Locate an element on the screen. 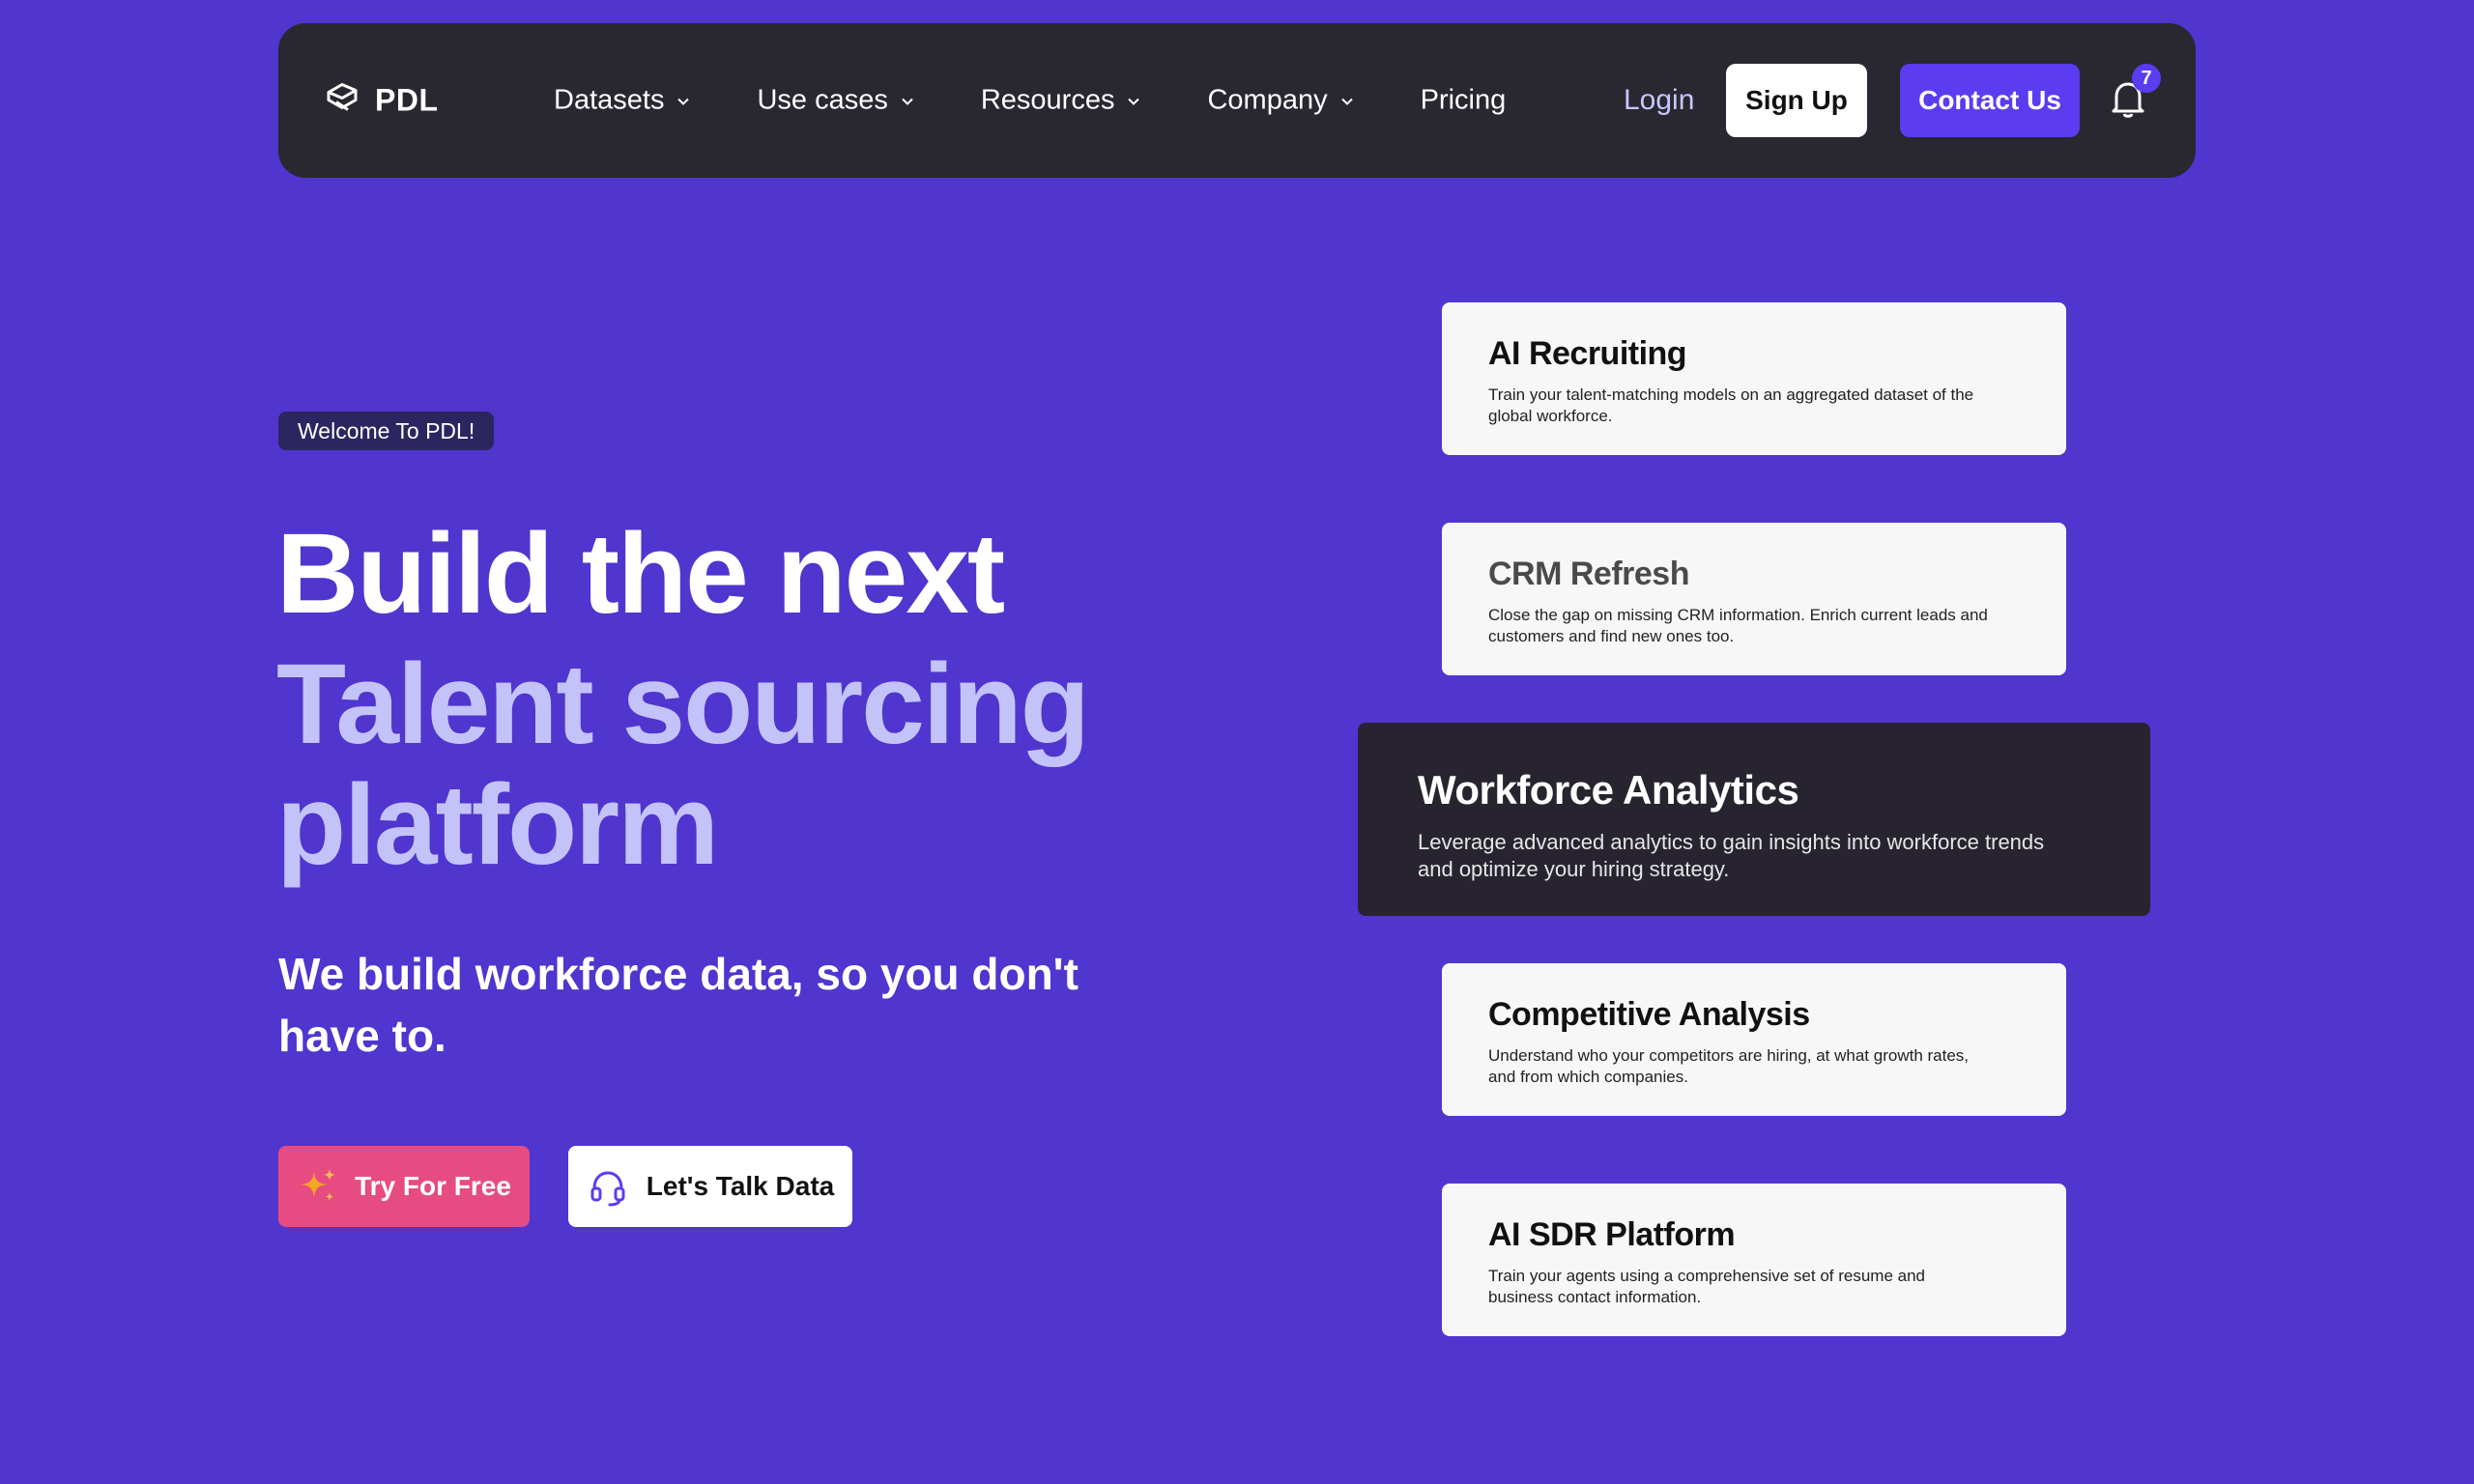  menu-item-use-cases: Use cases is located at coordinates (835, 101).